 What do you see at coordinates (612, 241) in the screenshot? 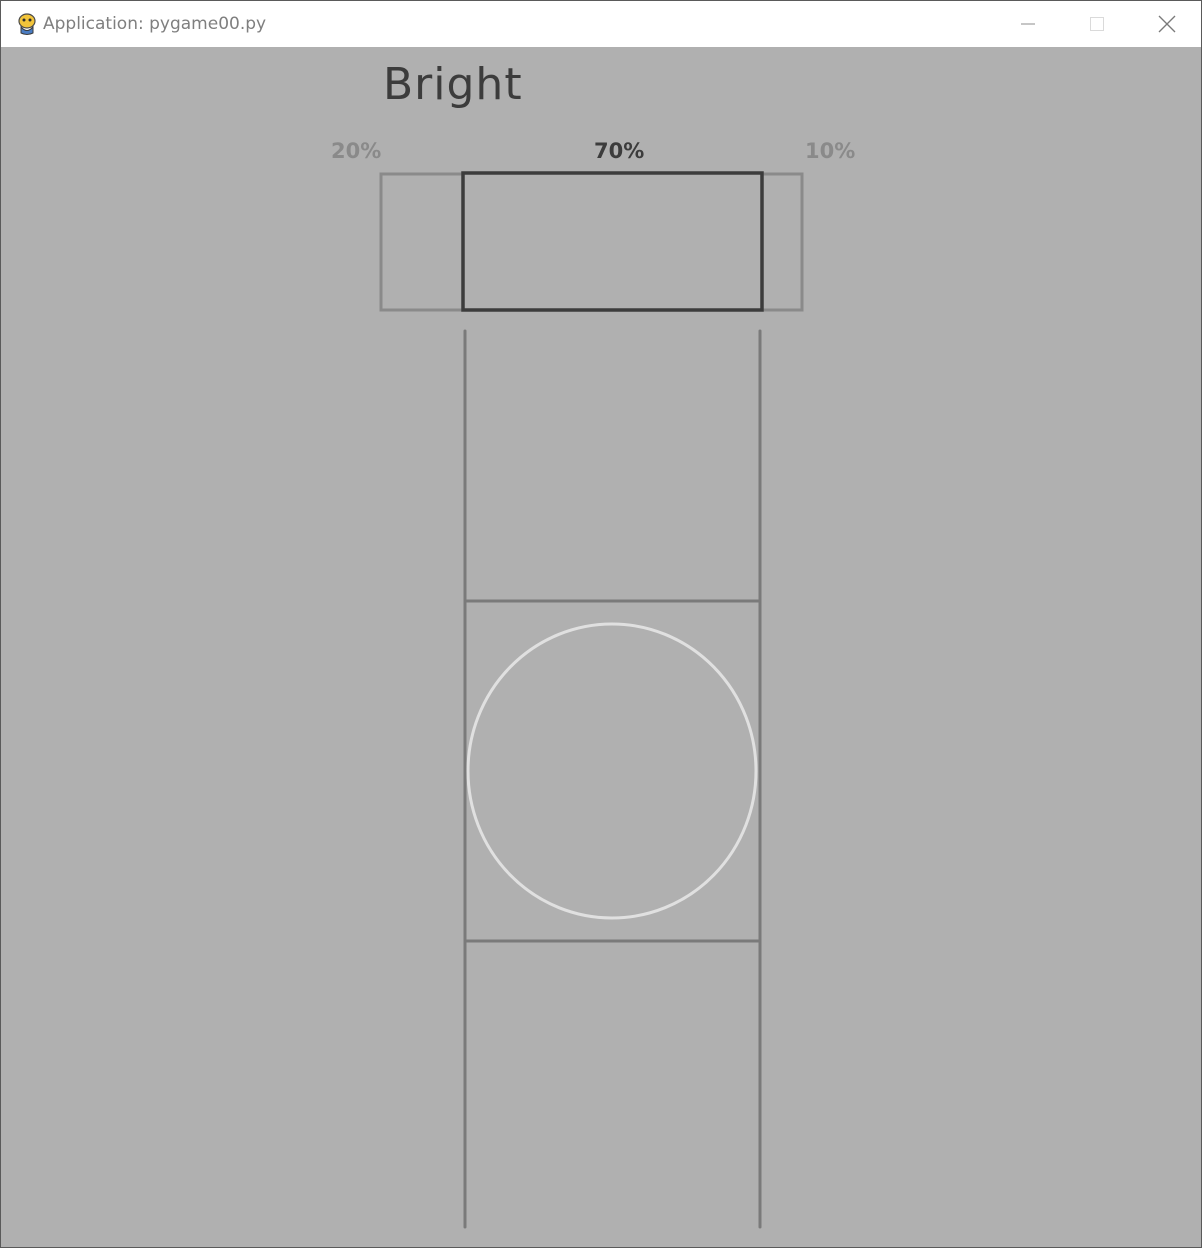
I see `option-box-selected` at bounding box center [612, 241].